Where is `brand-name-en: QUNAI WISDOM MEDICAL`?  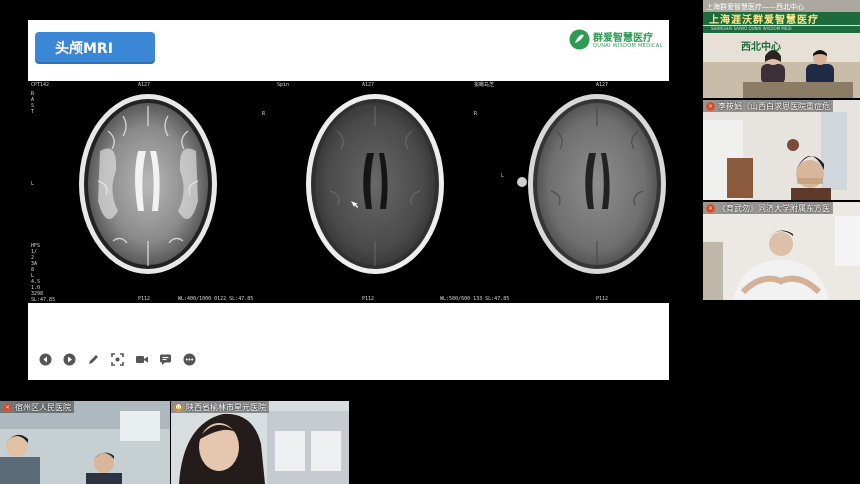
brand-name-en: QUNAI WISDOM MEDICAL is located at coordinates (628, 46).